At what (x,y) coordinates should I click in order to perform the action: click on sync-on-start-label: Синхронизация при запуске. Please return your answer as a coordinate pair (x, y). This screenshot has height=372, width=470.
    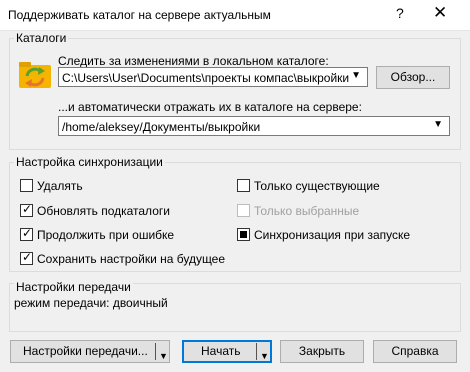
    Looking at the image, I should click on (332, 235).